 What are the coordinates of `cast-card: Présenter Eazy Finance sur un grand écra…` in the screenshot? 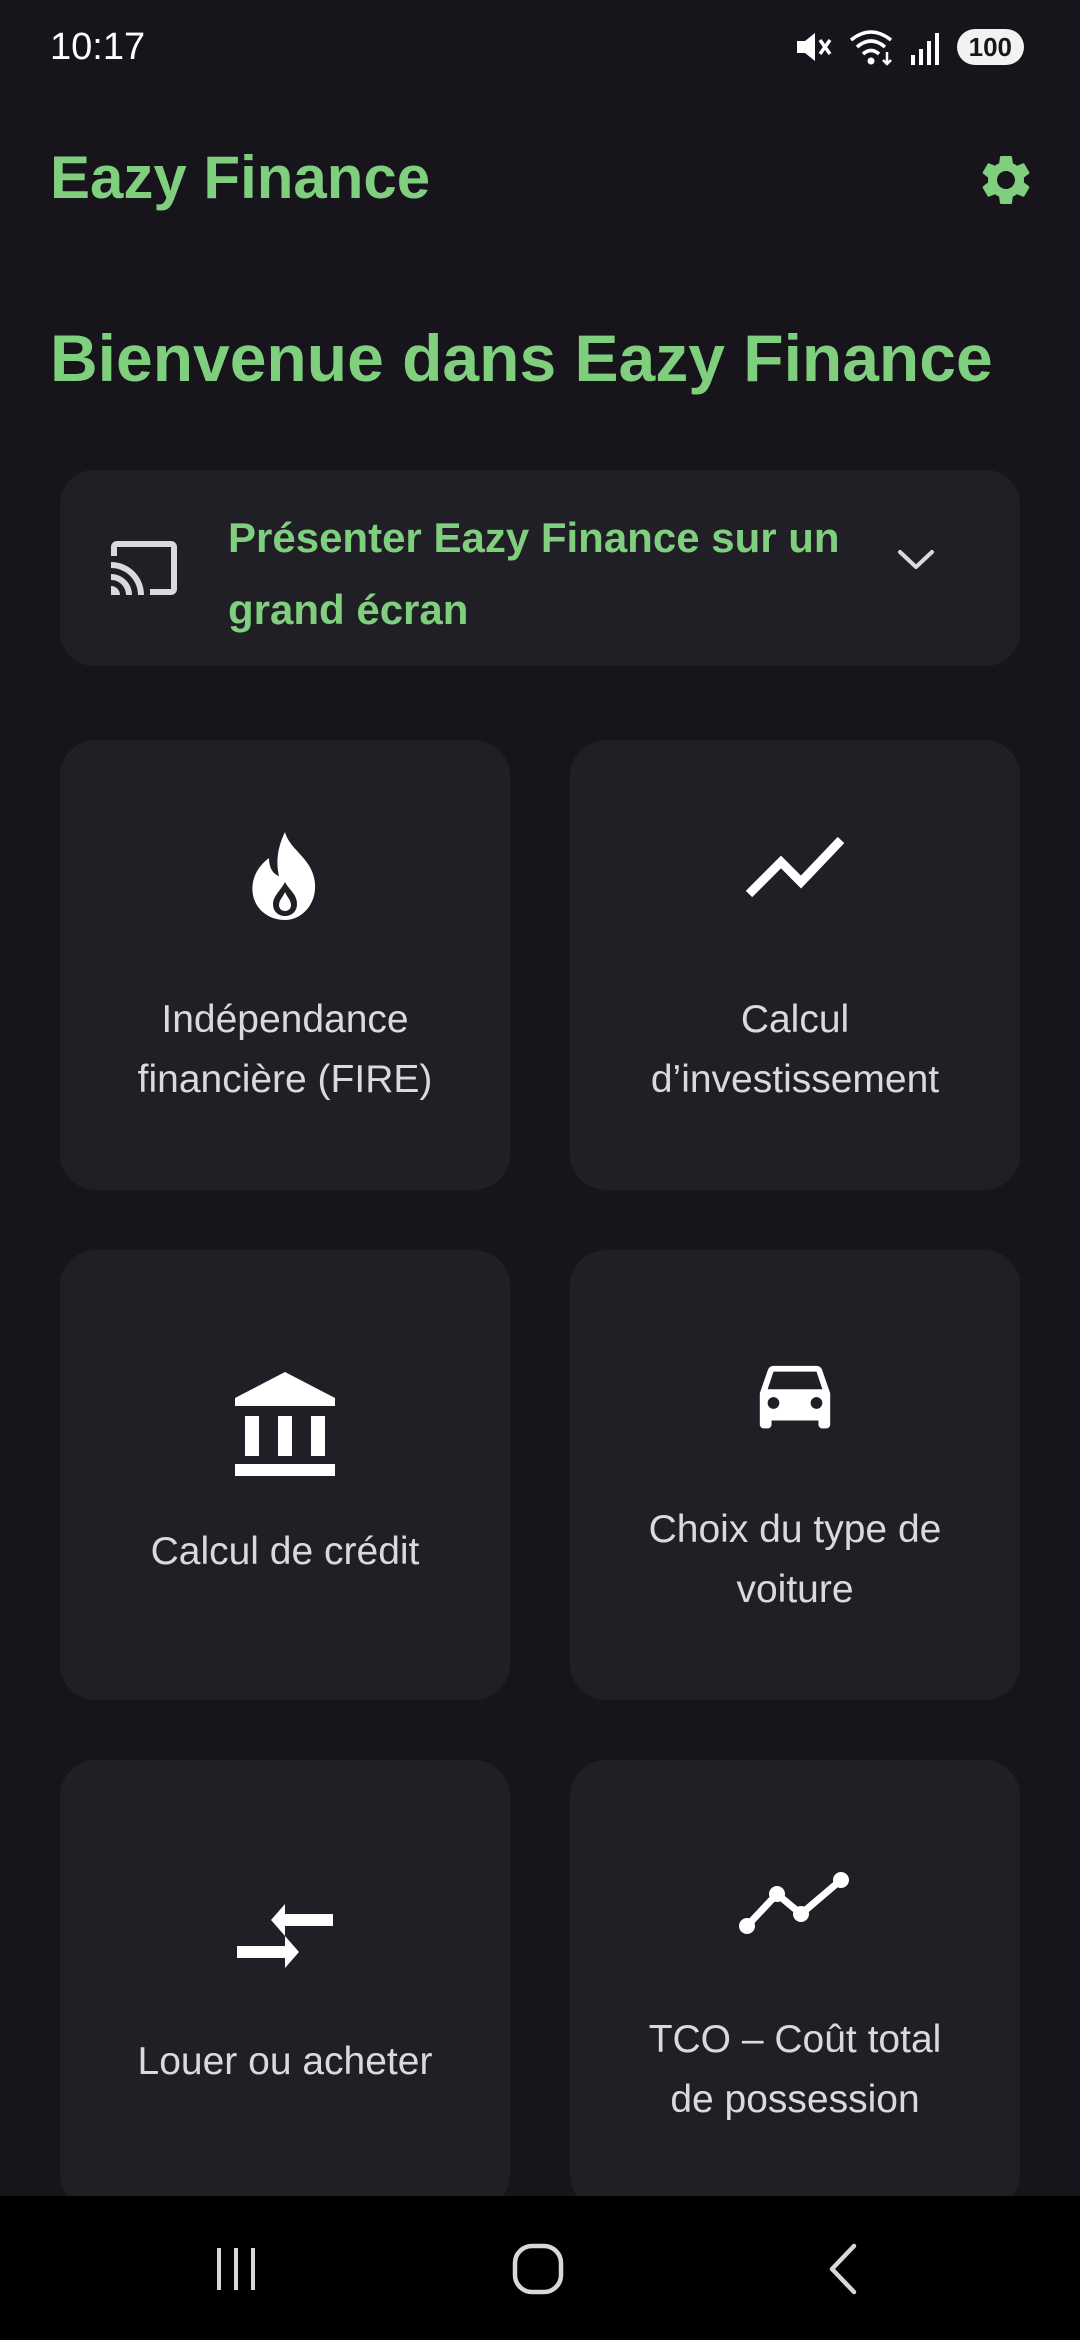 It's located at (540, 568).